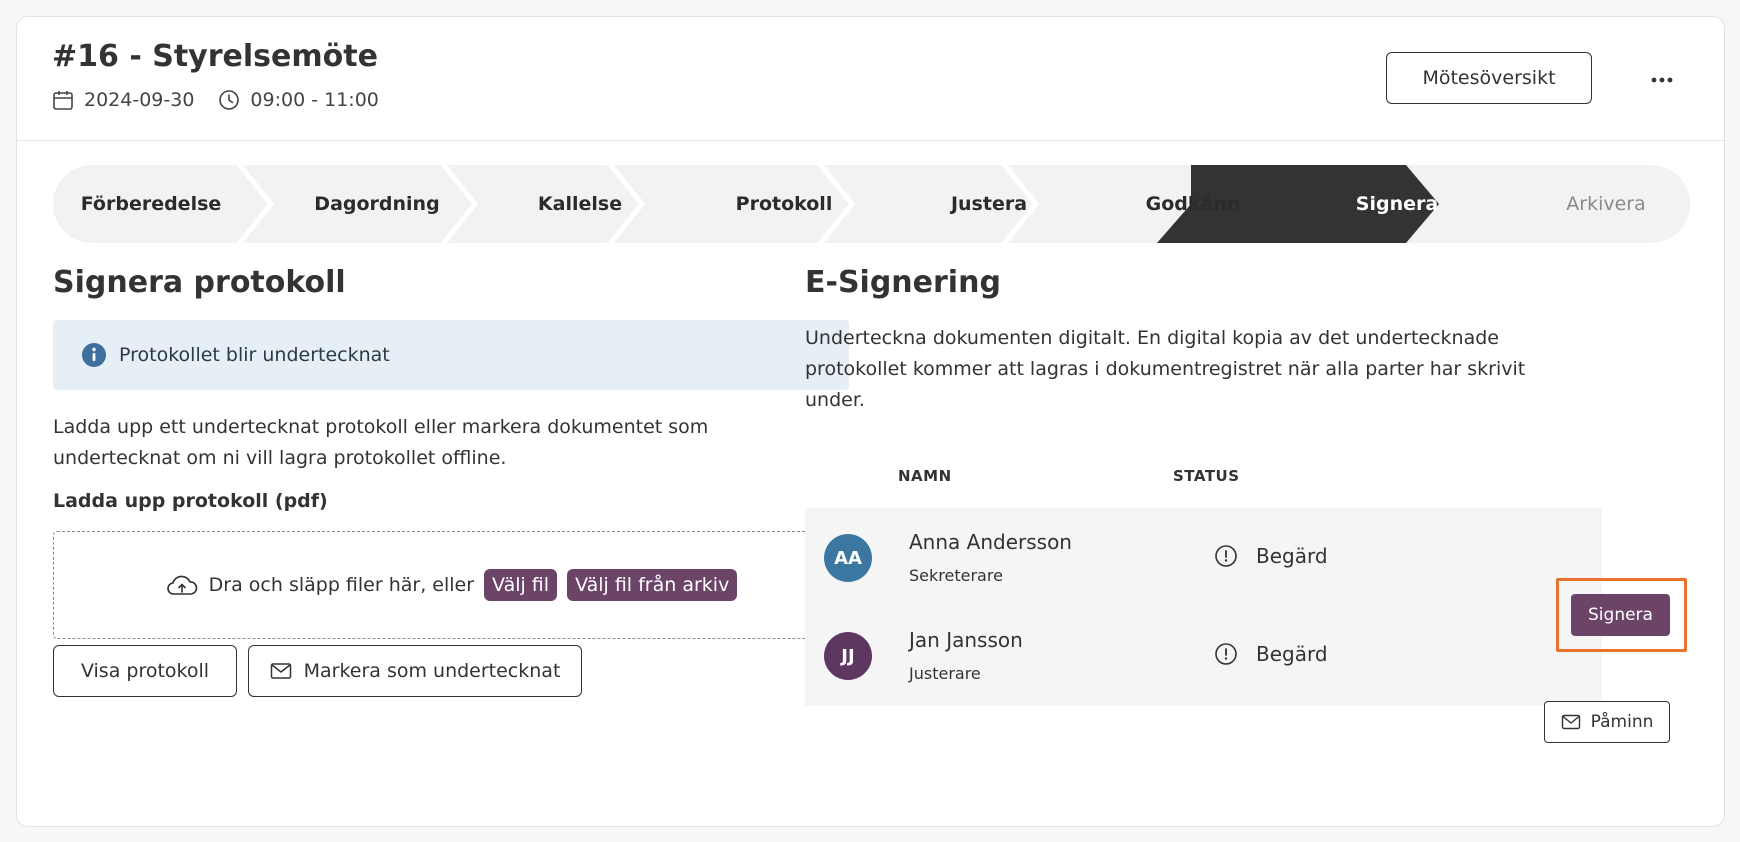 The width and height of the screenshot is (1740, 842). What do you see at coordinates (956, 575) in the screenshot?
I see `signer-role: Sekreterare` at bounding box center [956, 575].